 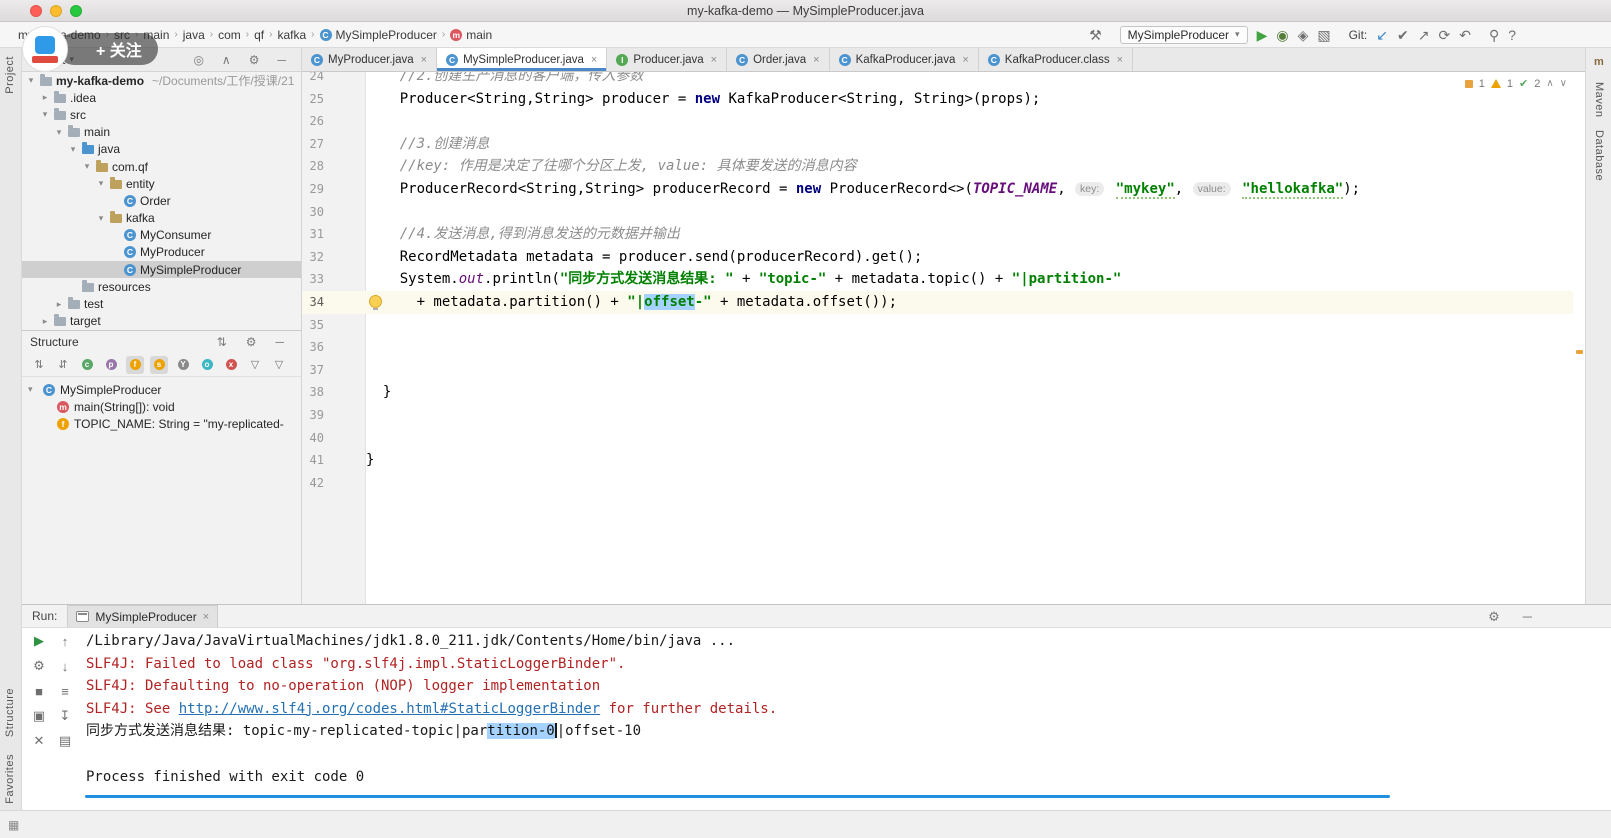 What do you see at coordinates (937, 347) in the screenshot?
I see `code-line: 36` at bounding box center [937, 347].